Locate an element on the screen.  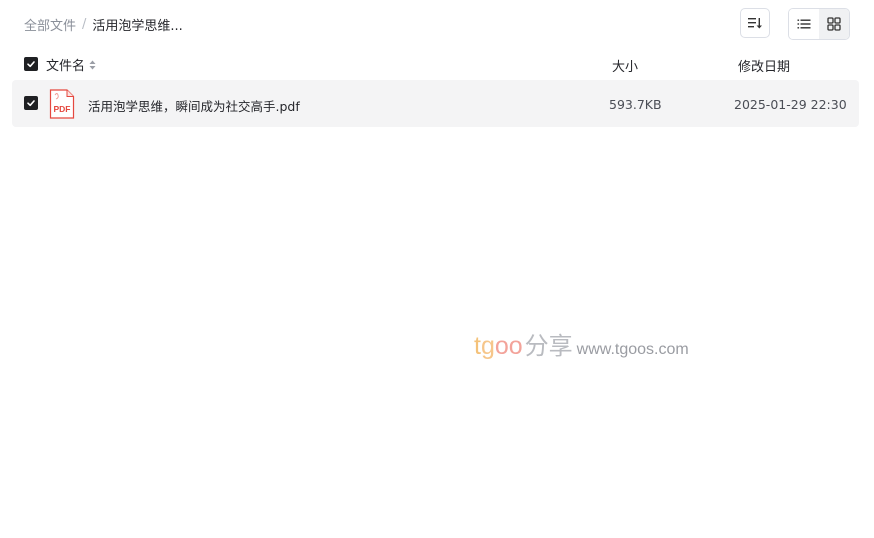
grid-view-button is located at coordinates (834, 24).